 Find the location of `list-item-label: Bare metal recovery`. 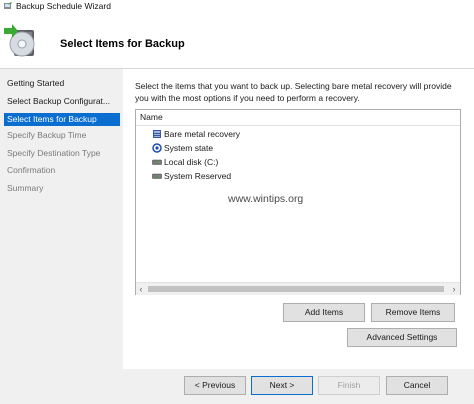

list-item-label: Bare metal recovery is located at coordinates (202, 134).